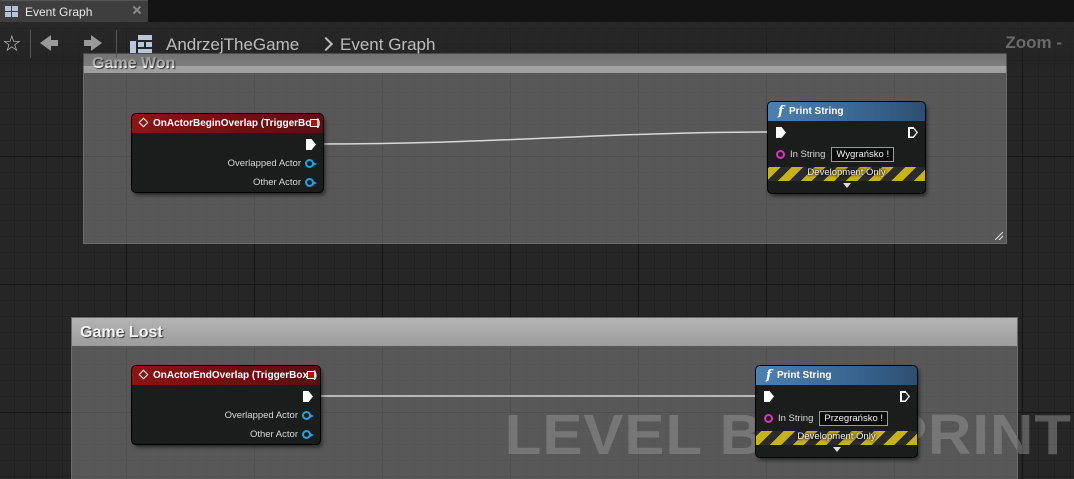 The width and height of the screenshot is (1074, 479). Describe the element at coordinates (1033, 42) in the screenshot. I see `zoom-level: Zoom -` at that location.